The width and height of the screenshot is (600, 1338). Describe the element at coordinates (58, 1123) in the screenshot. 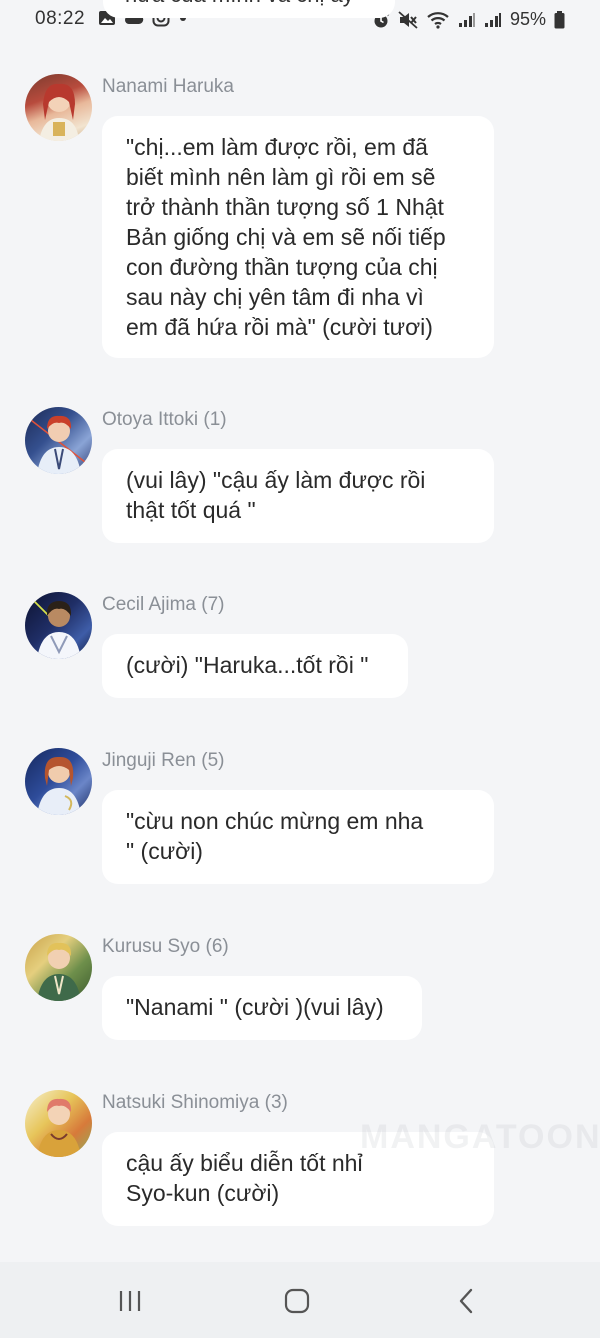

I see `avatar-natsuki-shinomiya` at that location.